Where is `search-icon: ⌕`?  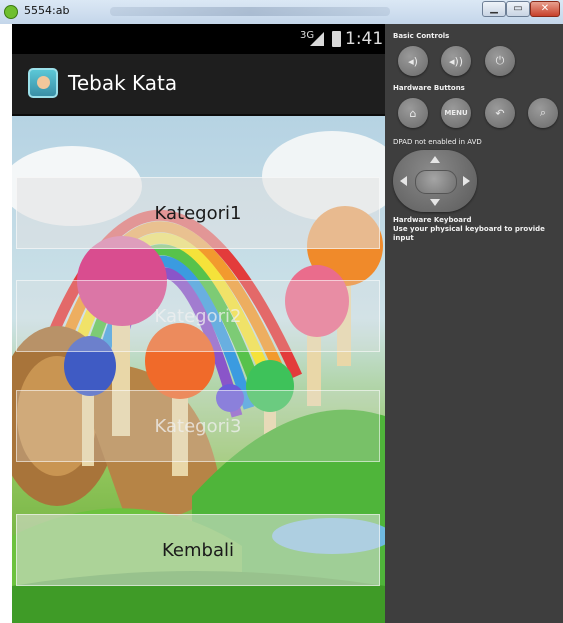 search-icon: ⌕ is located at coordinates (543, 112).